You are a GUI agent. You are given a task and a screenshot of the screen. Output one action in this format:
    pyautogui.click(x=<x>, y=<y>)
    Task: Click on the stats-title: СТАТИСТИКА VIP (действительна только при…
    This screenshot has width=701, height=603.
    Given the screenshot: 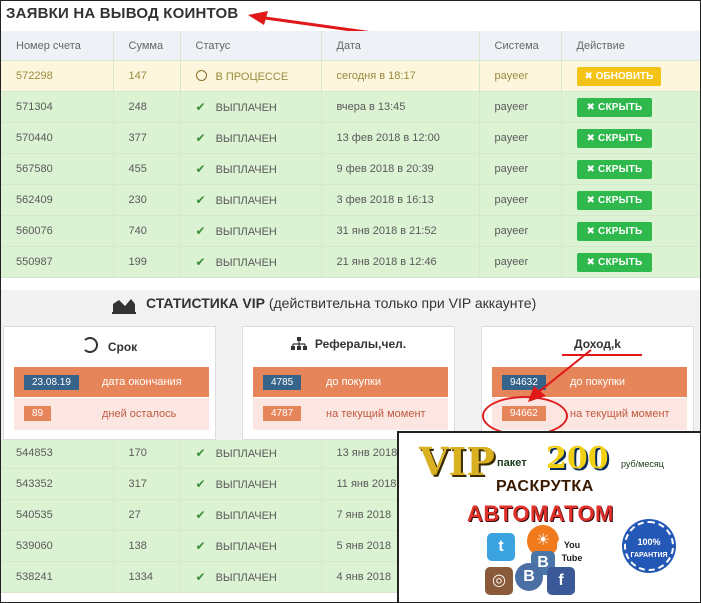 What is the action you would take?
    pyautogui.click(x=341, y=303)
    